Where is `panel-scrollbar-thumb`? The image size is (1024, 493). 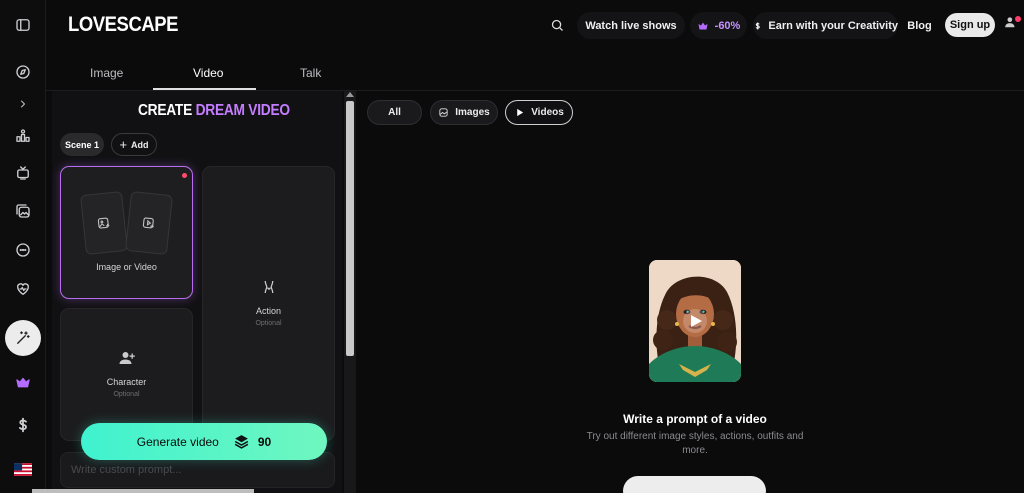
panel-scrollbar-thumb is located at coordinates (350, 228).